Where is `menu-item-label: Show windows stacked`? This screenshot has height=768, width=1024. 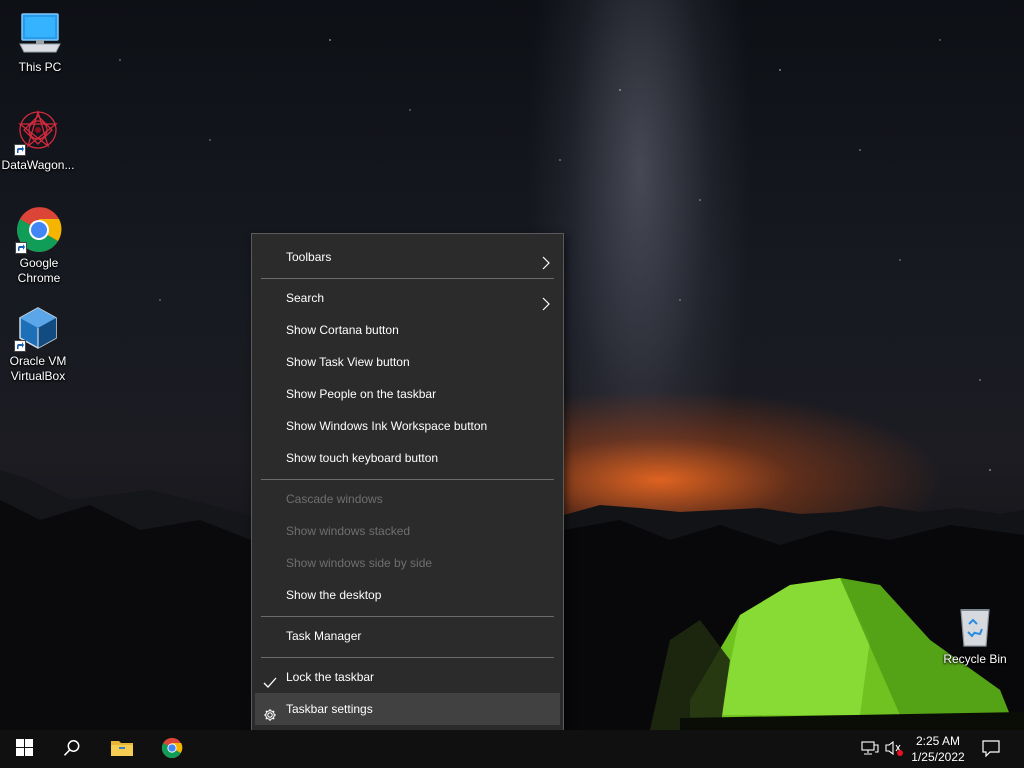
menu-item-label: Show windows stacked is located at coordinates (348, 531).